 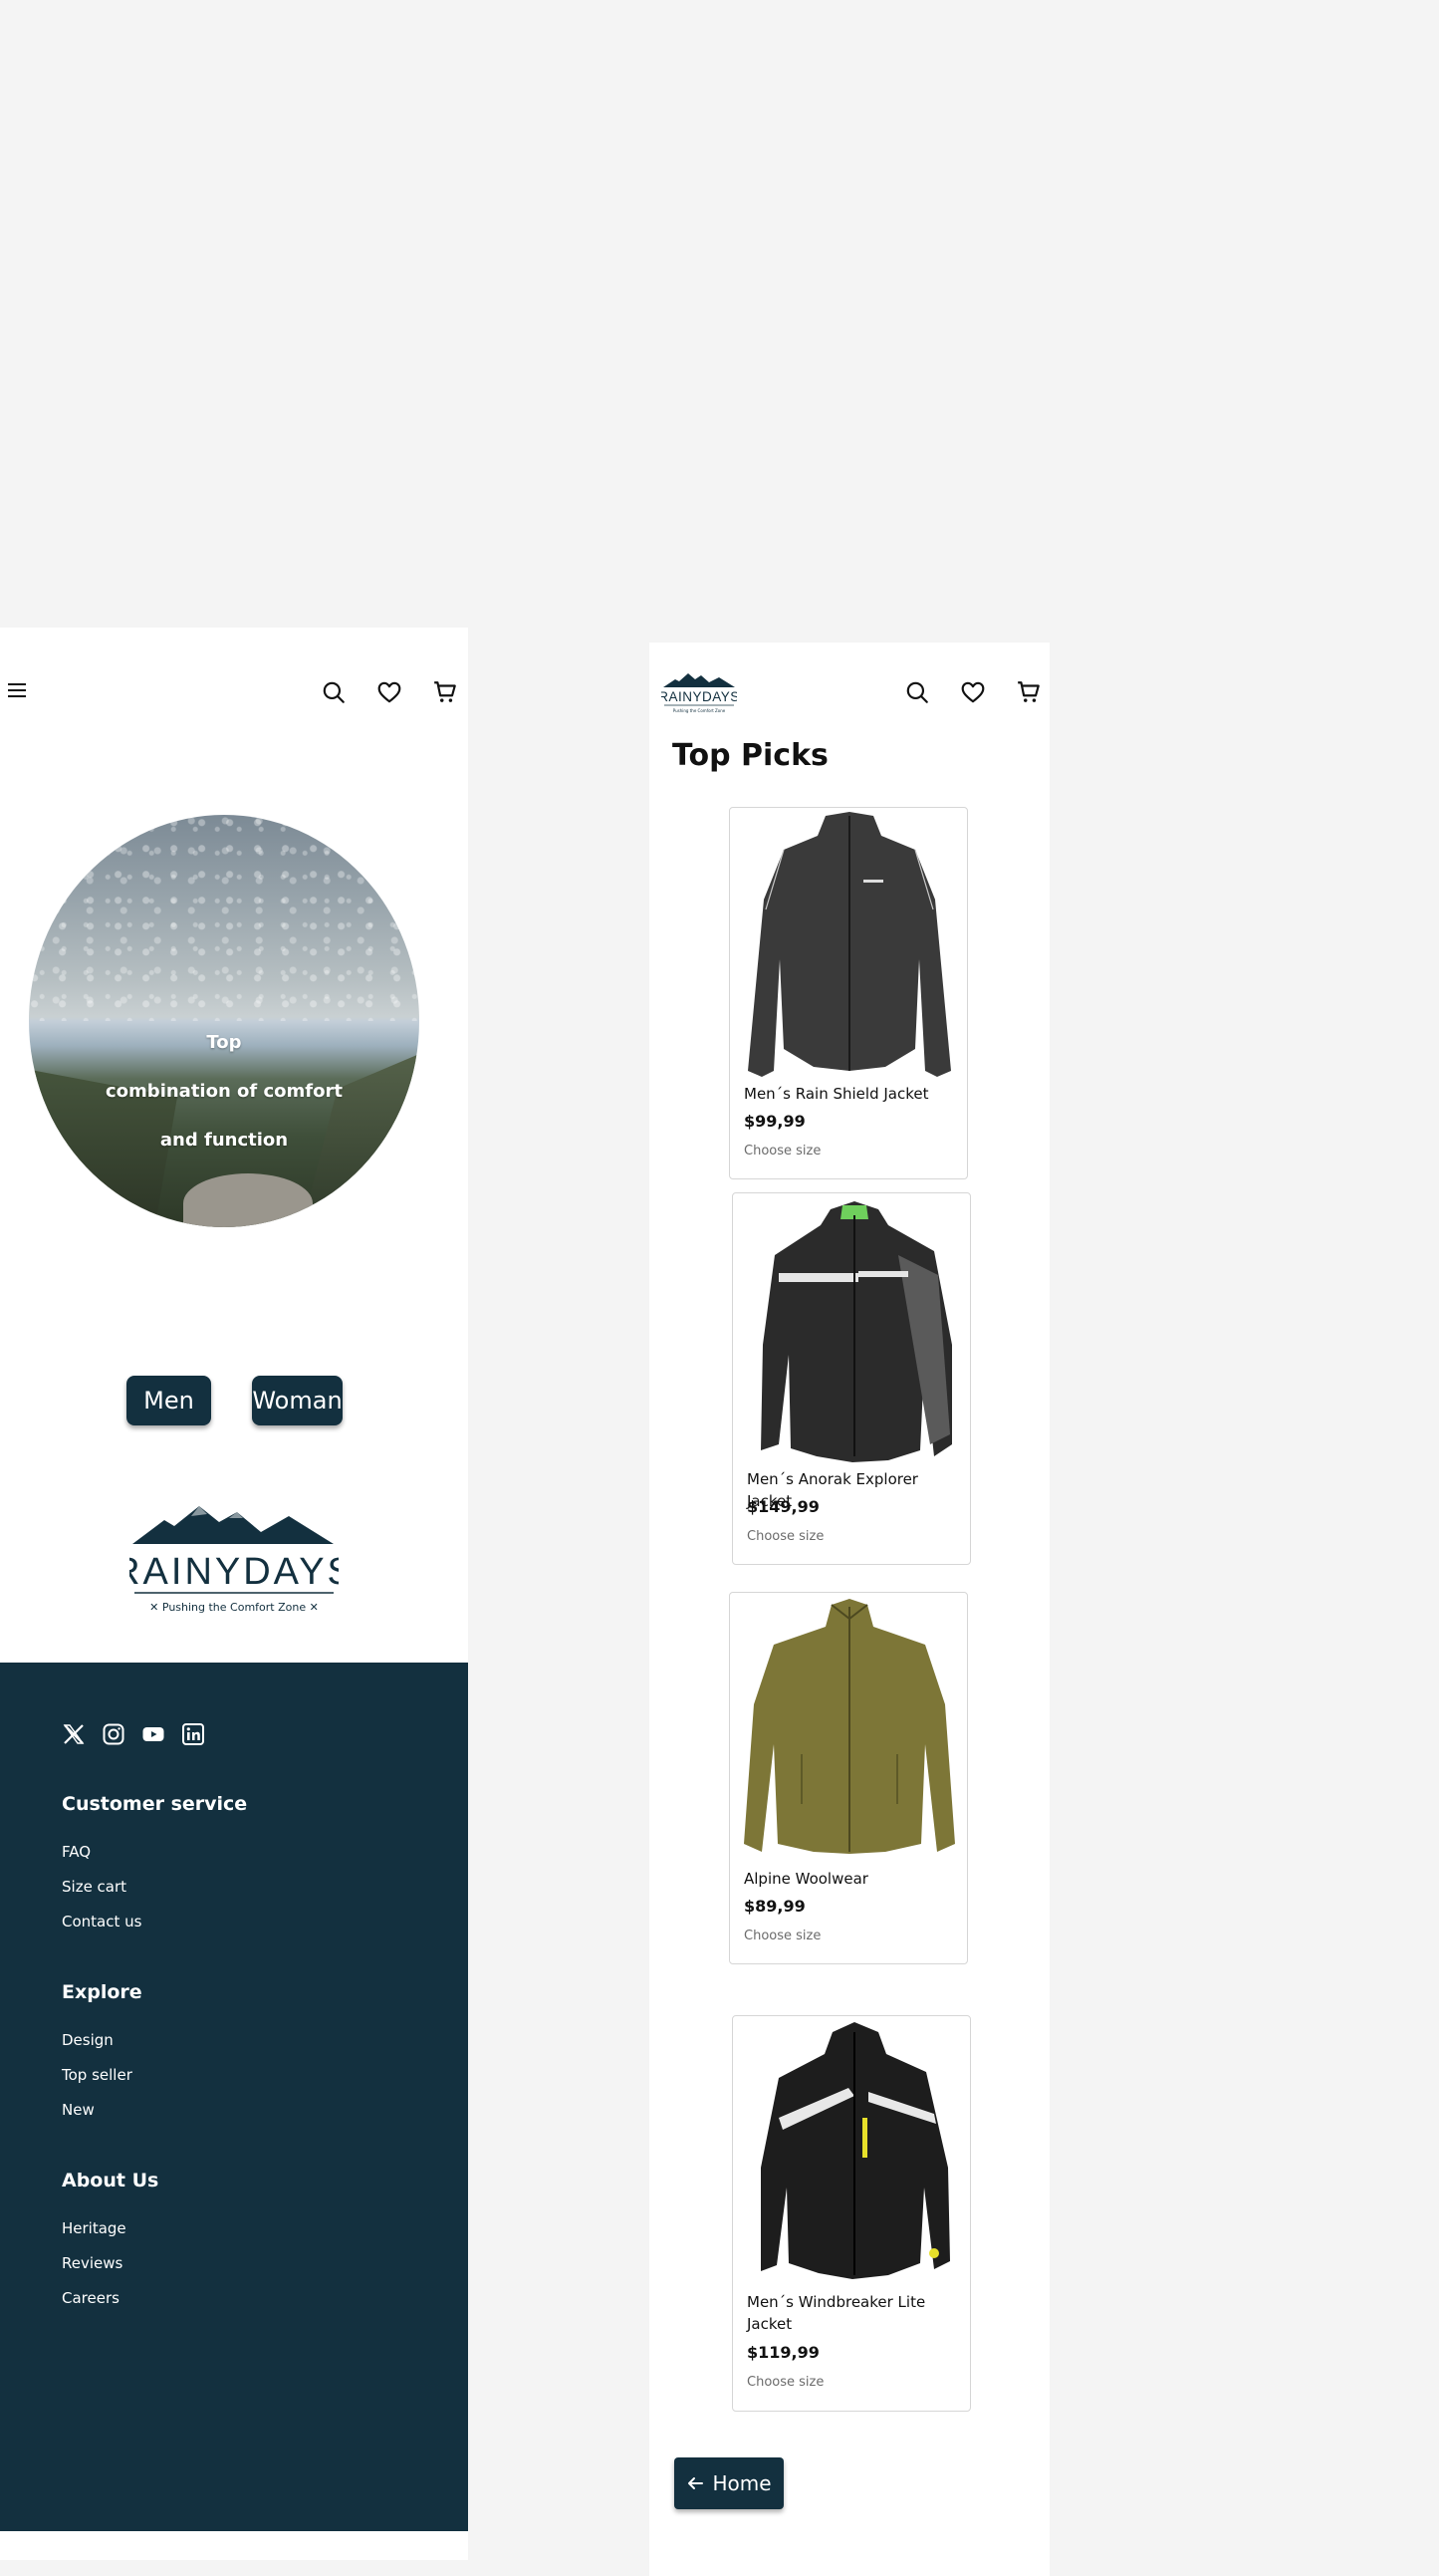 I want to click on product-name: Men´s Windbreaker Lite Jacket, so click(x=837, y=2313).